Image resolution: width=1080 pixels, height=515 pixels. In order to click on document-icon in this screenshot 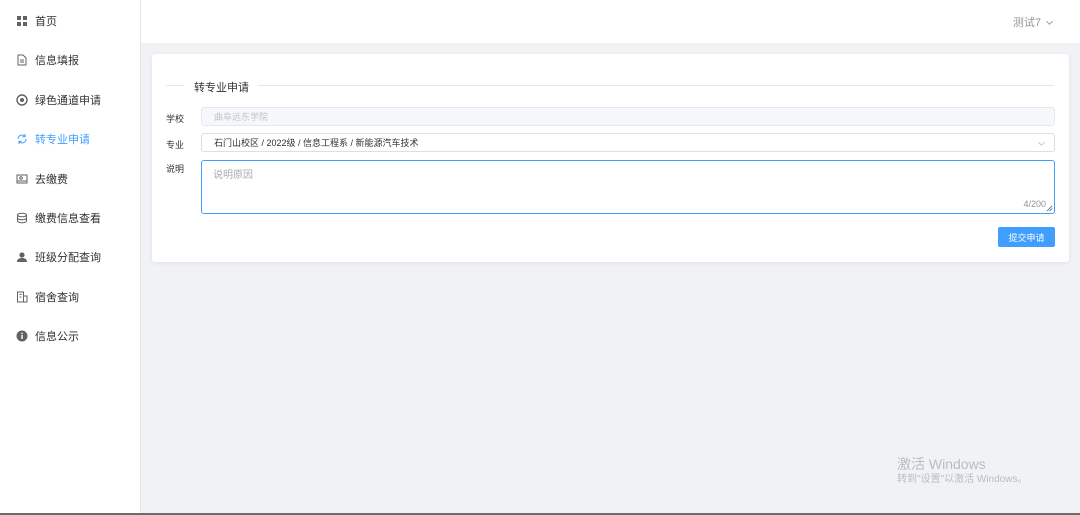, I will do `click(22, 60)`.